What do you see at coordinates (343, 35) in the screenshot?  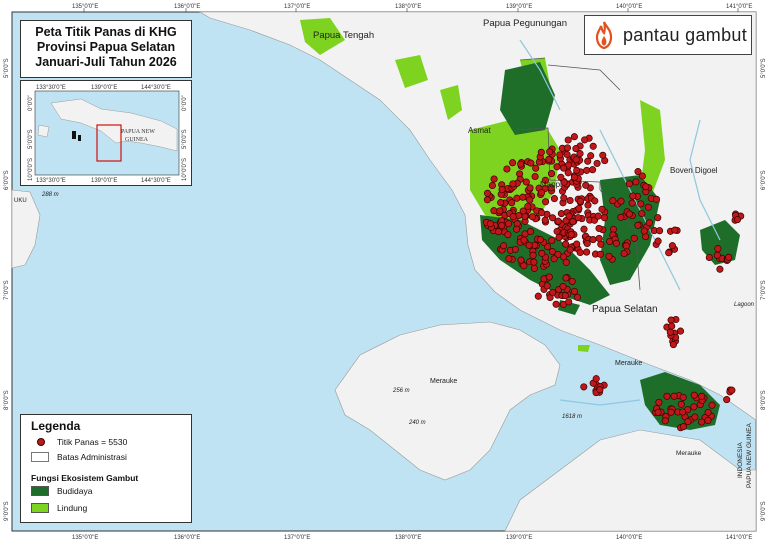 I see `label-papua-tengah: Papua Tengah` at bounding box center [343, 35].